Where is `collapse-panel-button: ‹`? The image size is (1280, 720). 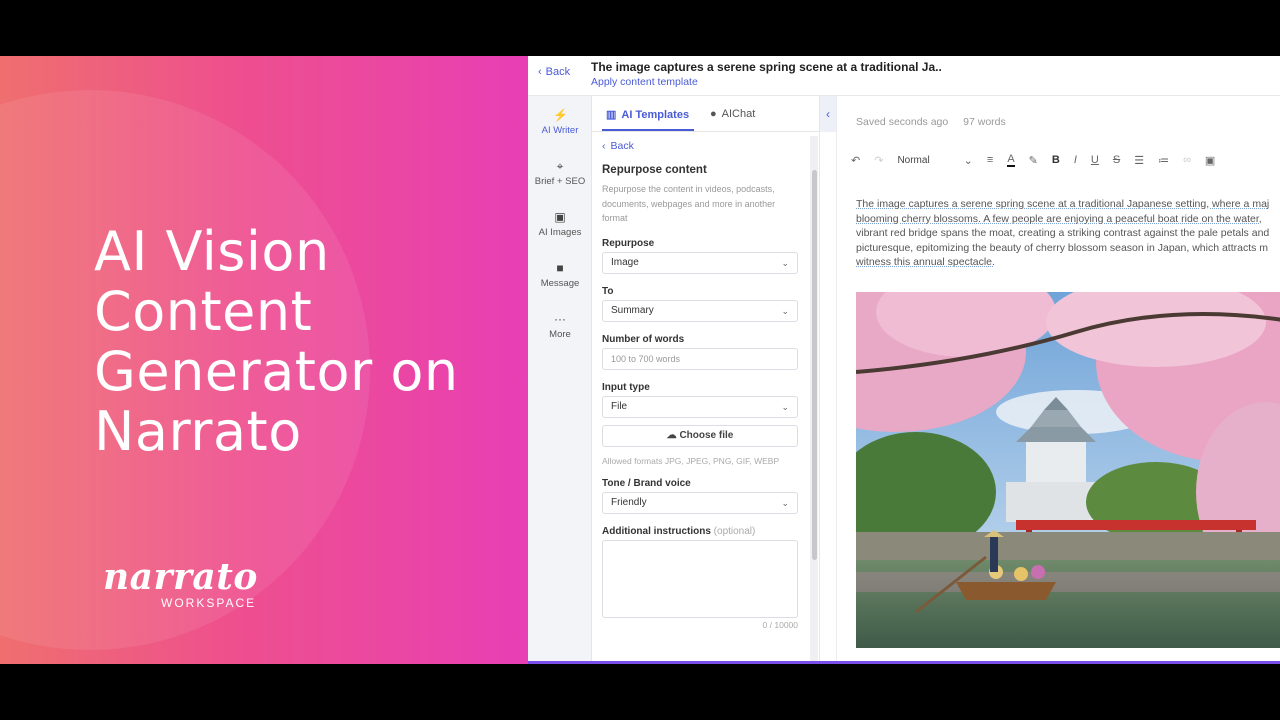 collapse-panel-button: ‹ is located at coordinates (828, 114).